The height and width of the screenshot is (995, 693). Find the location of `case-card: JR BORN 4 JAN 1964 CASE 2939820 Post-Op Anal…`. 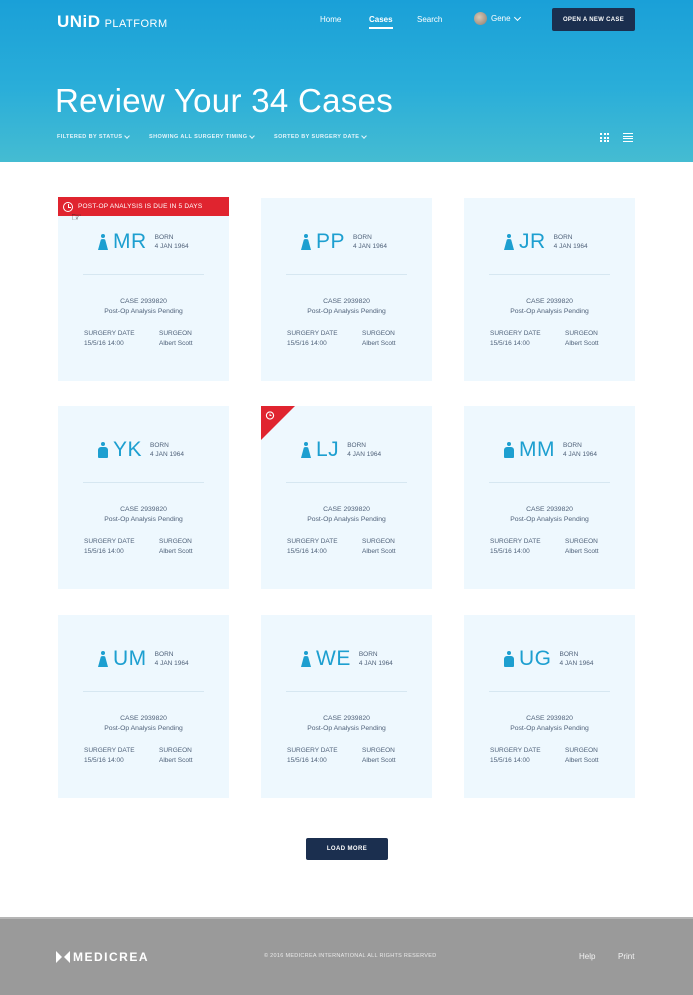

case-card: JR BORN 4 JAN 1964 CASE 2939820 Post-Op Anal… is located at coordinates (549, 289).